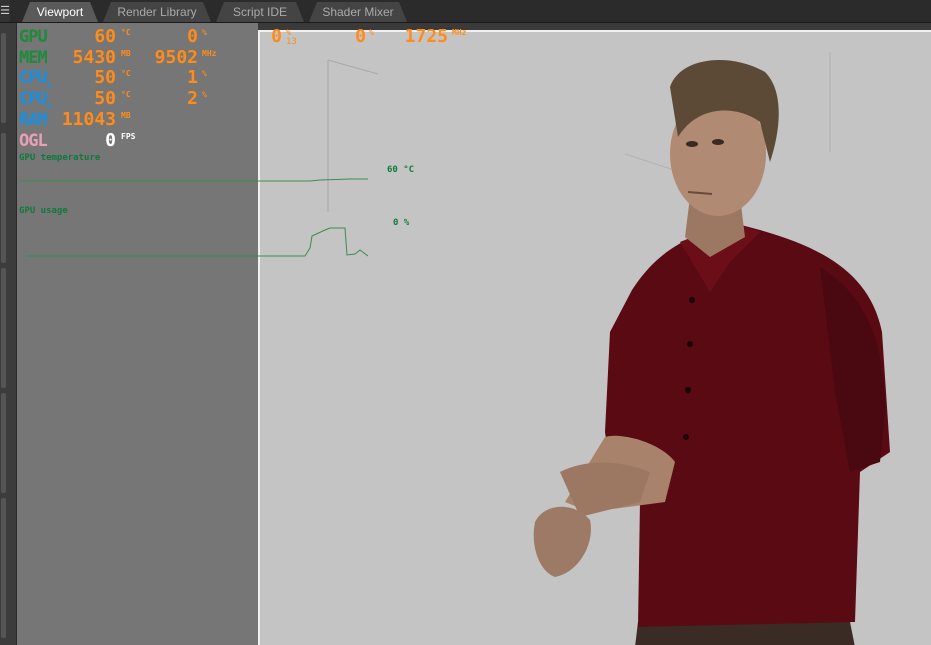 The height and width of the screenshot is (645, 931). Describe the element at coordinates (43, 211) in the screenshot. I see `gpu-usage-graph-title: GPU usage` at that location.